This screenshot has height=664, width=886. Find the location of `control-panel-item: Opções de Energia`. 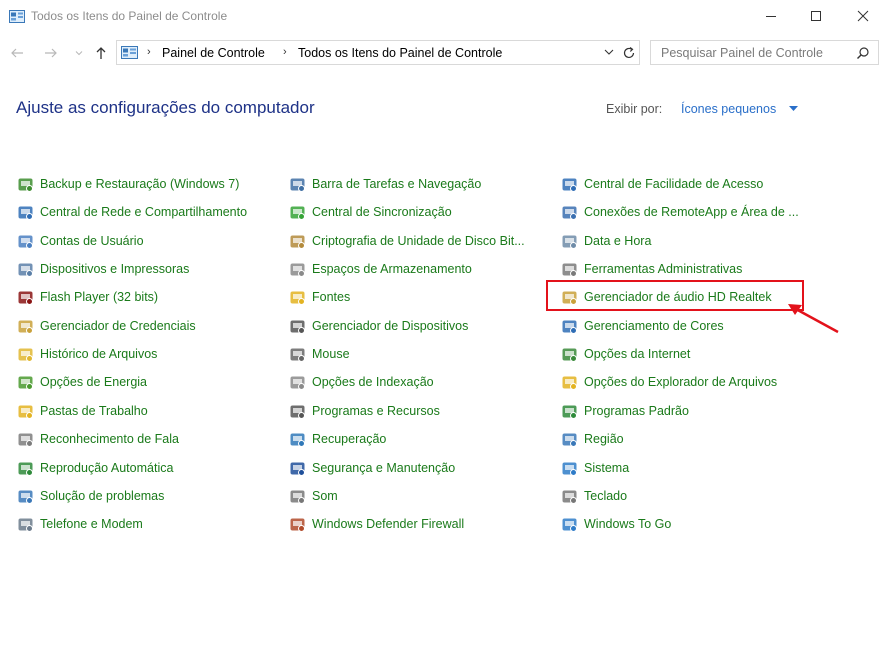

control-panel-item: Opções de Energia is located at coordinates (82, 382).